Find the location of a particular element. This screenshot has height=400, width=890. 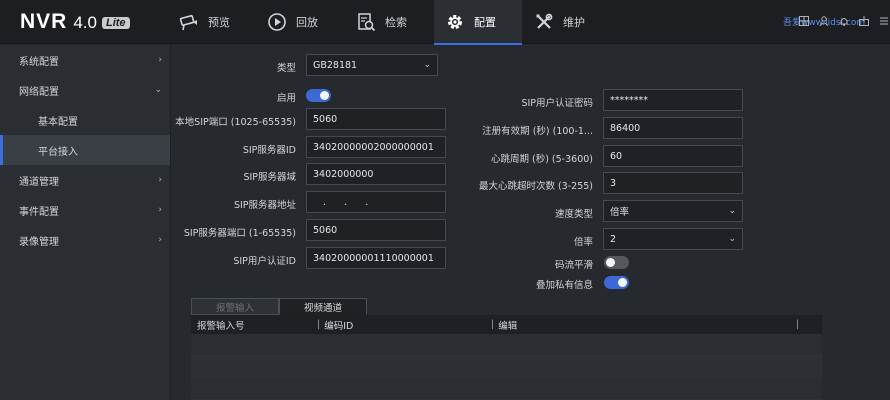

local-sip-port-input: 5060 is located at coordinates (376, 119).